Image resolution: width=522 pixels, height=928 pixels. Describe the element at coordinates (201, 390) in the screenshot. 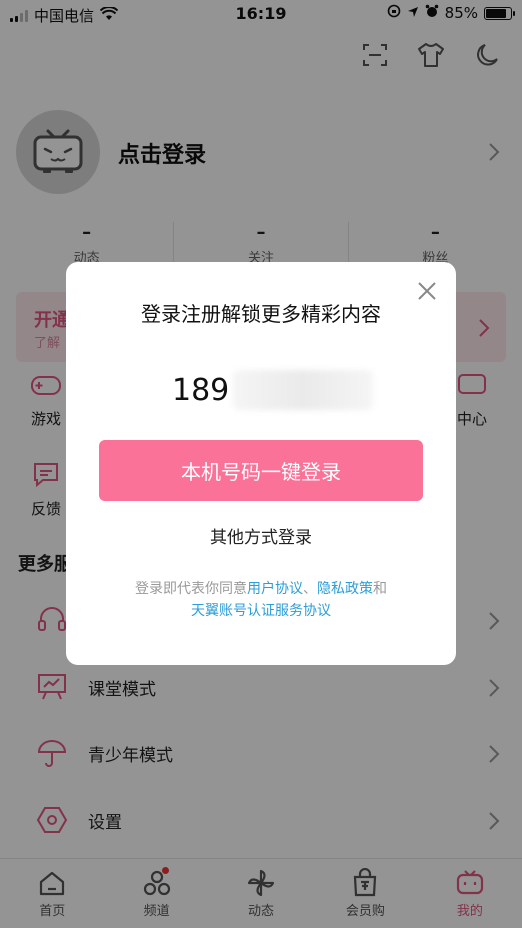

I see `phone-prefix: 189` at that location.